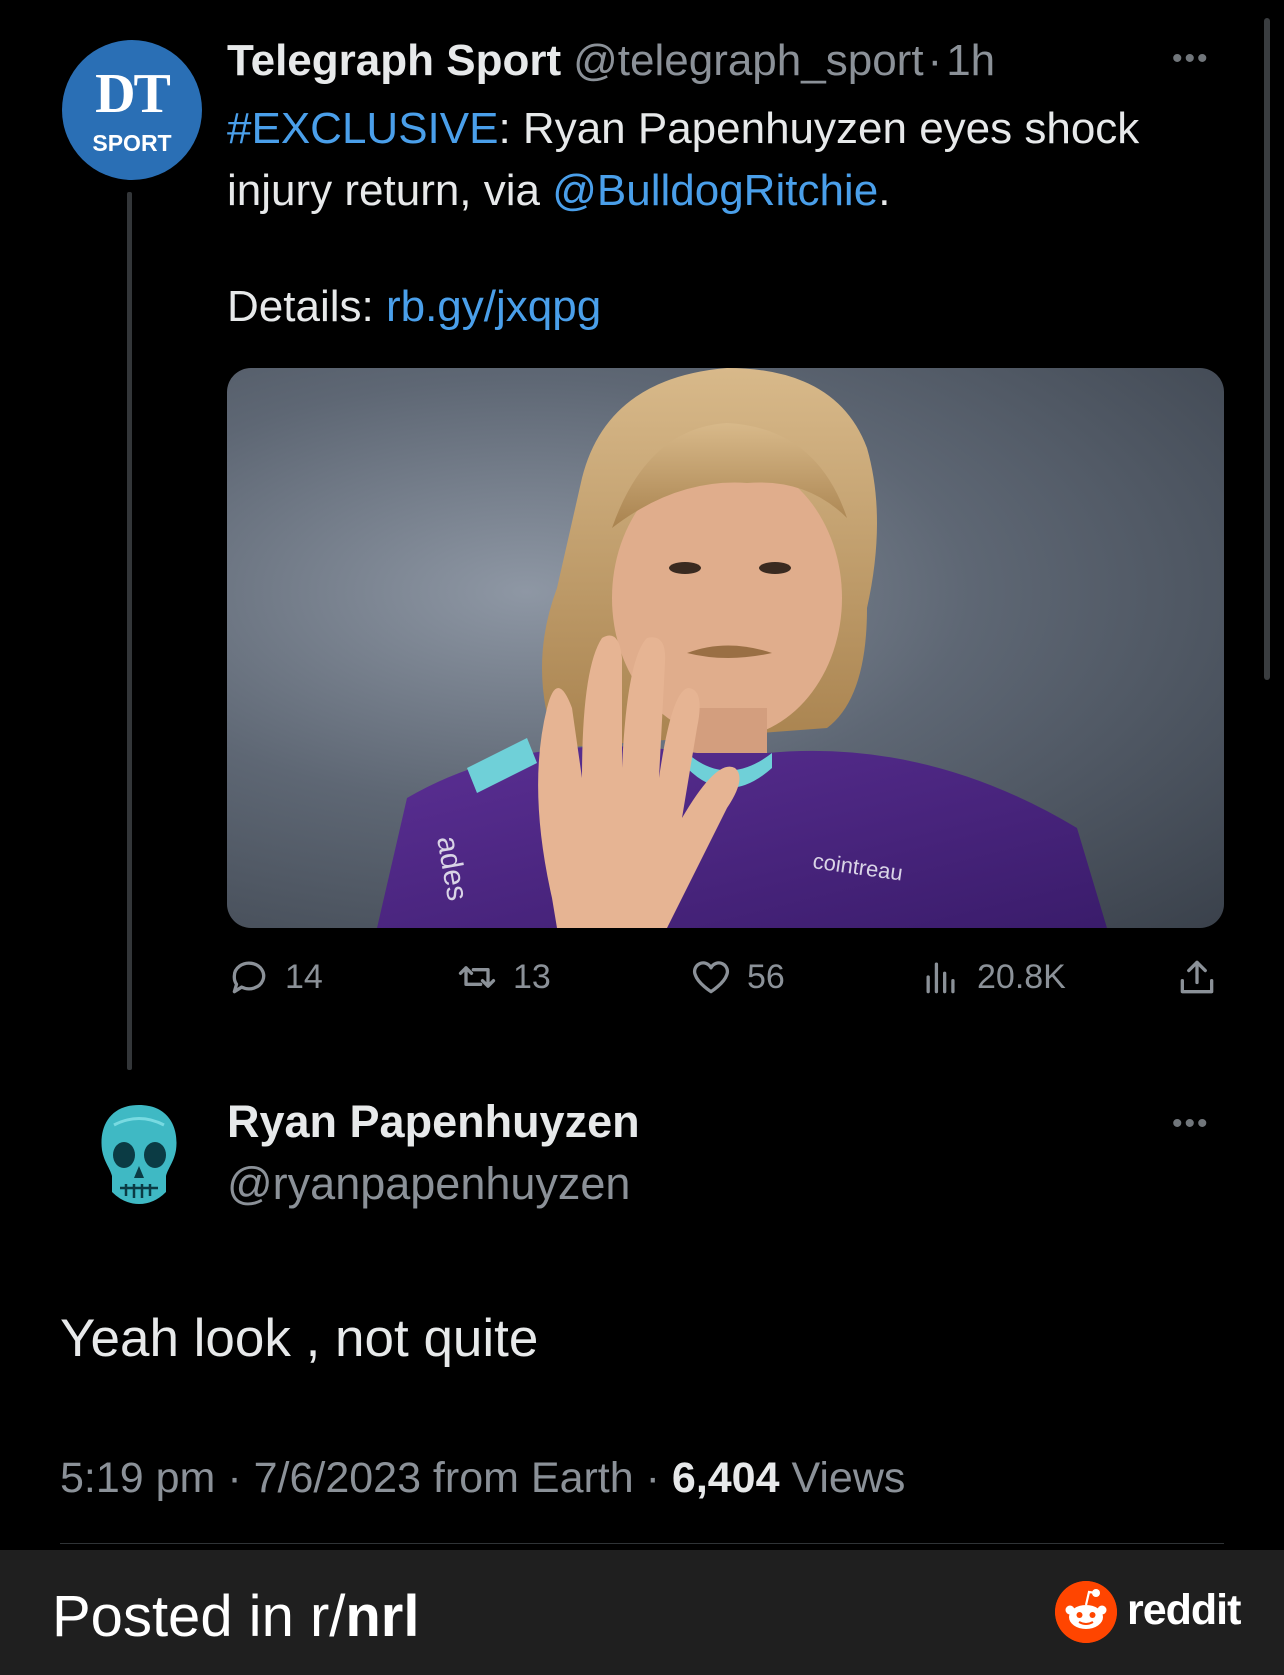 This screenshot has height=1675, width=1284. I want to click on share-icon, so click(1197, 977).